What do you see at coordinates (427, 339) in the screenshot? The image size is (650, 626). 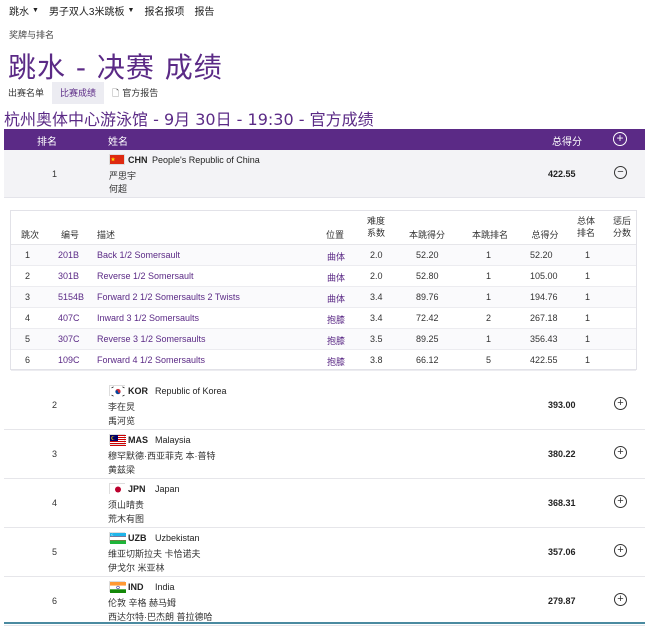 I see `dive-score: 89.25` at bounding box center [427, 339].